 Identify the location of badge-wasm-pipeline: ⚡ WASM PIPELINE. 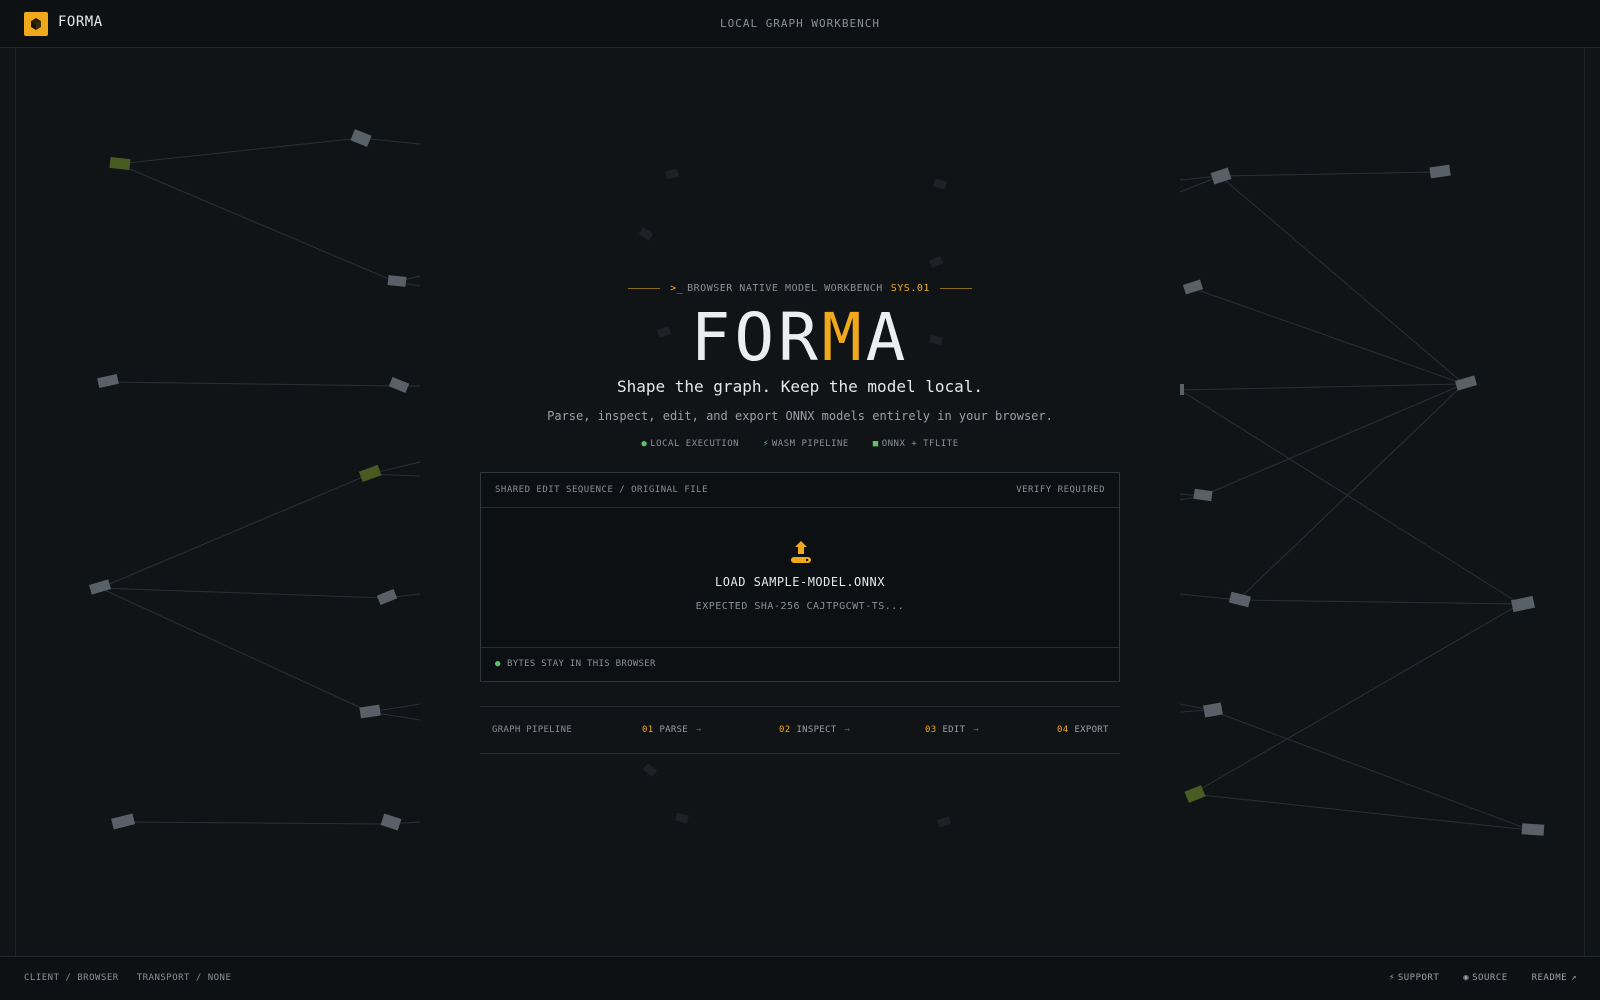
(806, 444).